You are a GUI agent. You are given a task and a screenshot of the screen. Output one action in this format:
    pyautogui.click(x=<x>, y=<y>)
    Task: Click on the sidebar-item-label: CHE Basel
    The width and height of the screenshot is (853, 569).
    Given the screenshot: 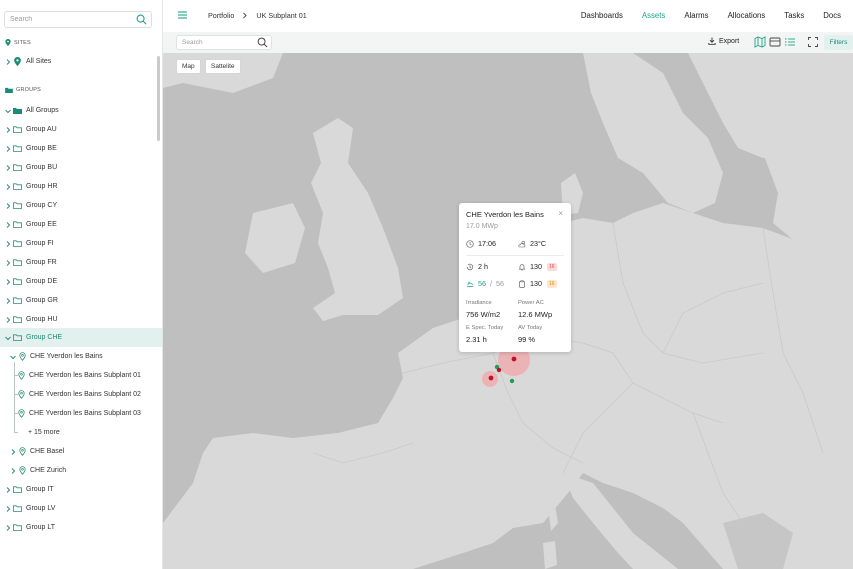 What is the action you would take?
    pyautogui.click(x=47, y=451)
    